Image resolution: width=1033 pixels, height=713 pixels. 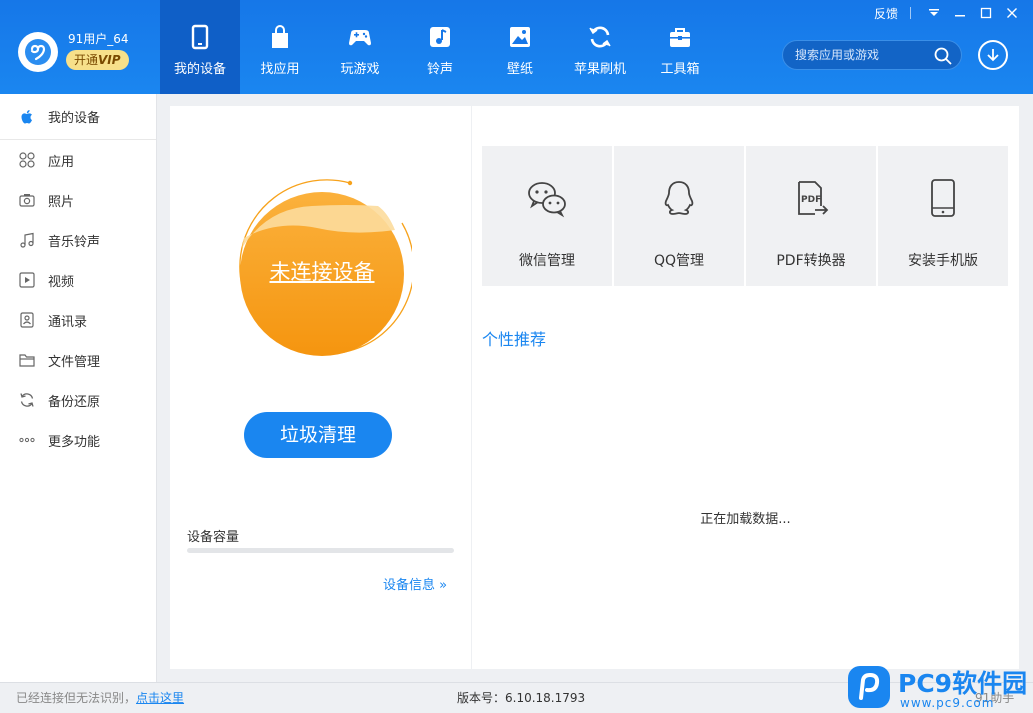 I want to click on sidebar-item-photos: 照片, so click(x=78, y=200).